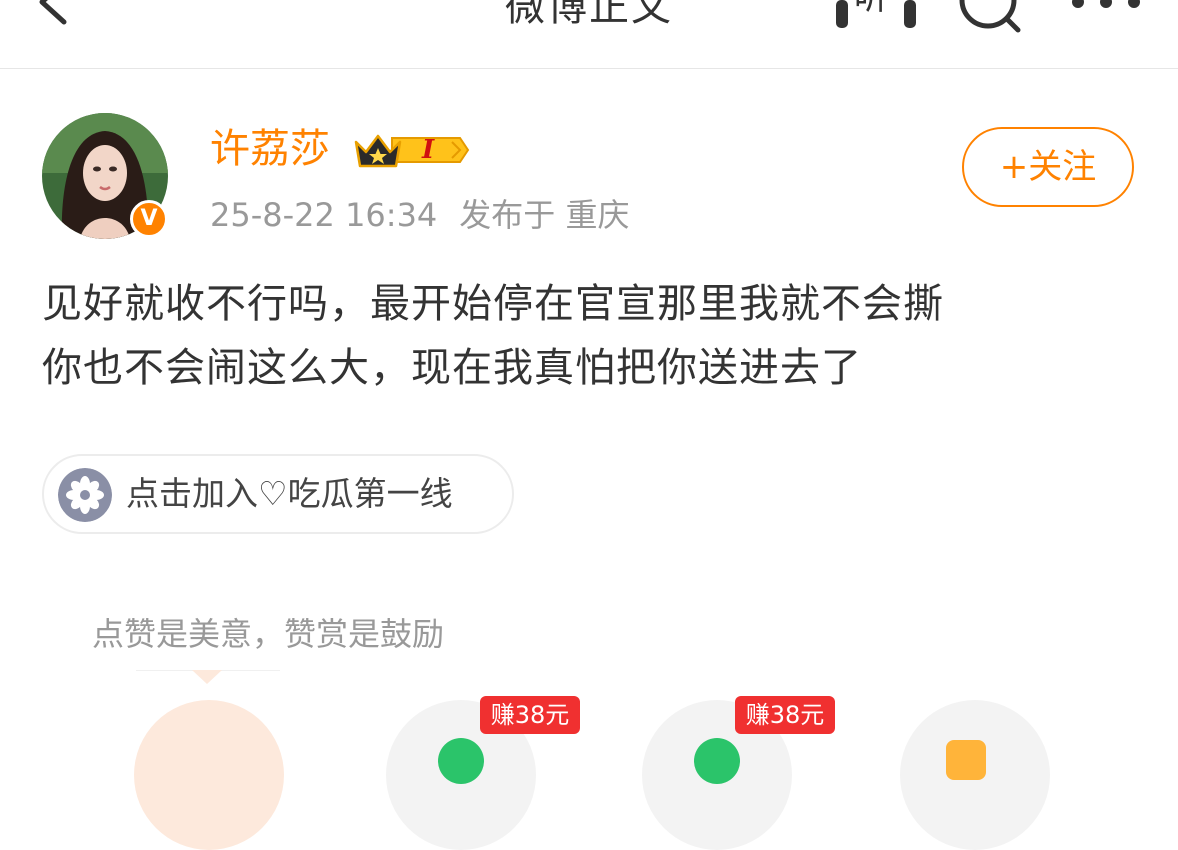 The image size is (1178, 850). I want to click on crown-level-badge: I, so click(411, 150).